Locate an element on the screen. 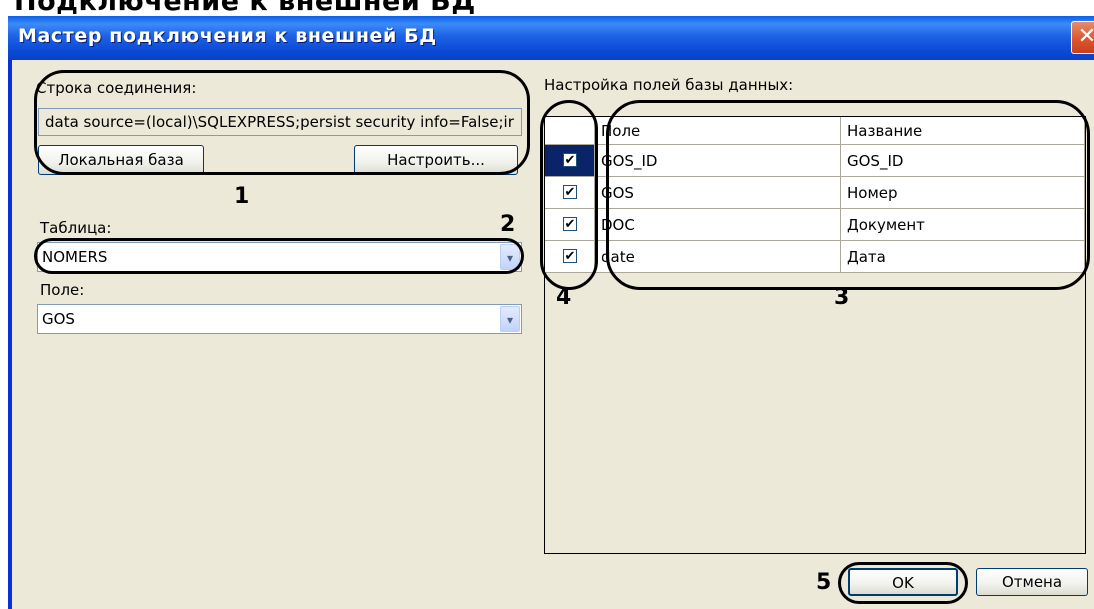 This screenshot has height=609, width=1094. field-select: GOS ▾ is located at coordinates (279, 319).